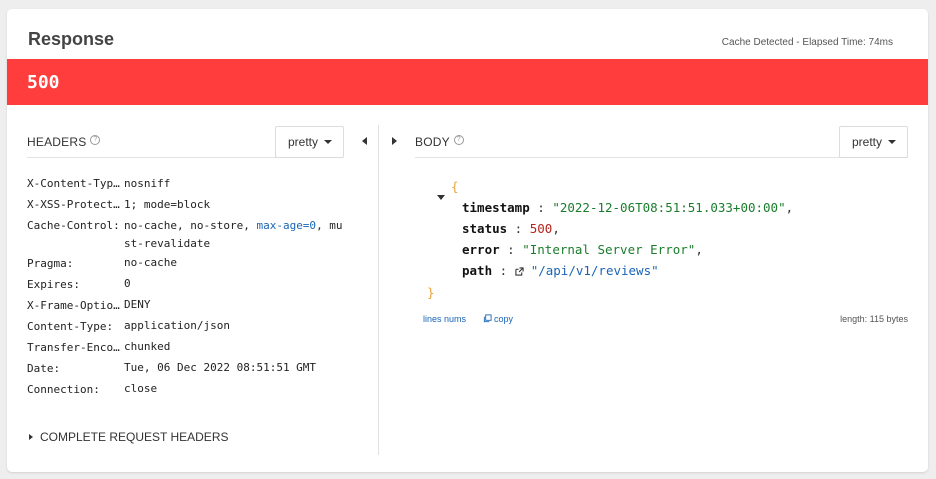 This screenshot has width=936, height=479. I want to click on body-title-label: BODY, so click(432, 142).